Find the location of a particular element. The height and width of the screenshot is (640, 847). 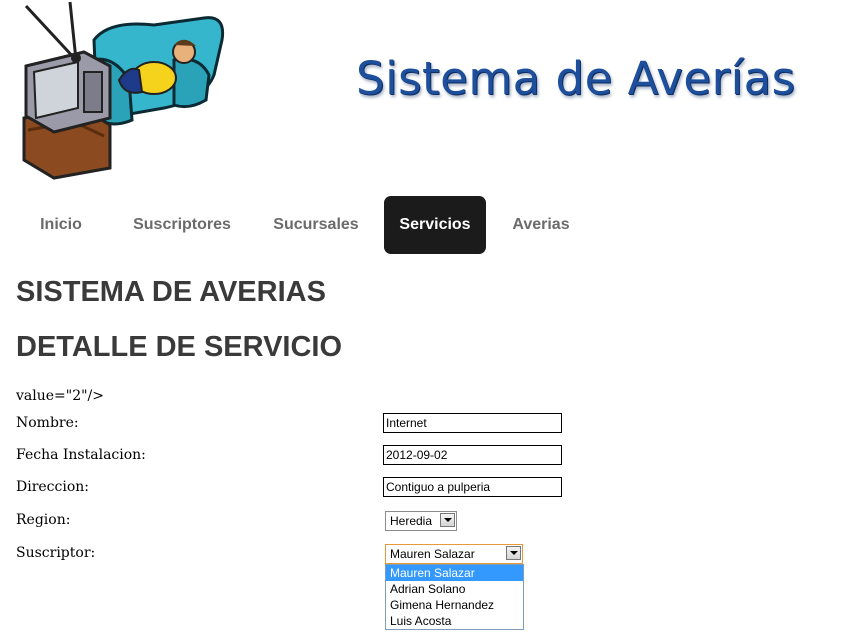

nav-servicios: Servicios is located at coordinates (435, 225).